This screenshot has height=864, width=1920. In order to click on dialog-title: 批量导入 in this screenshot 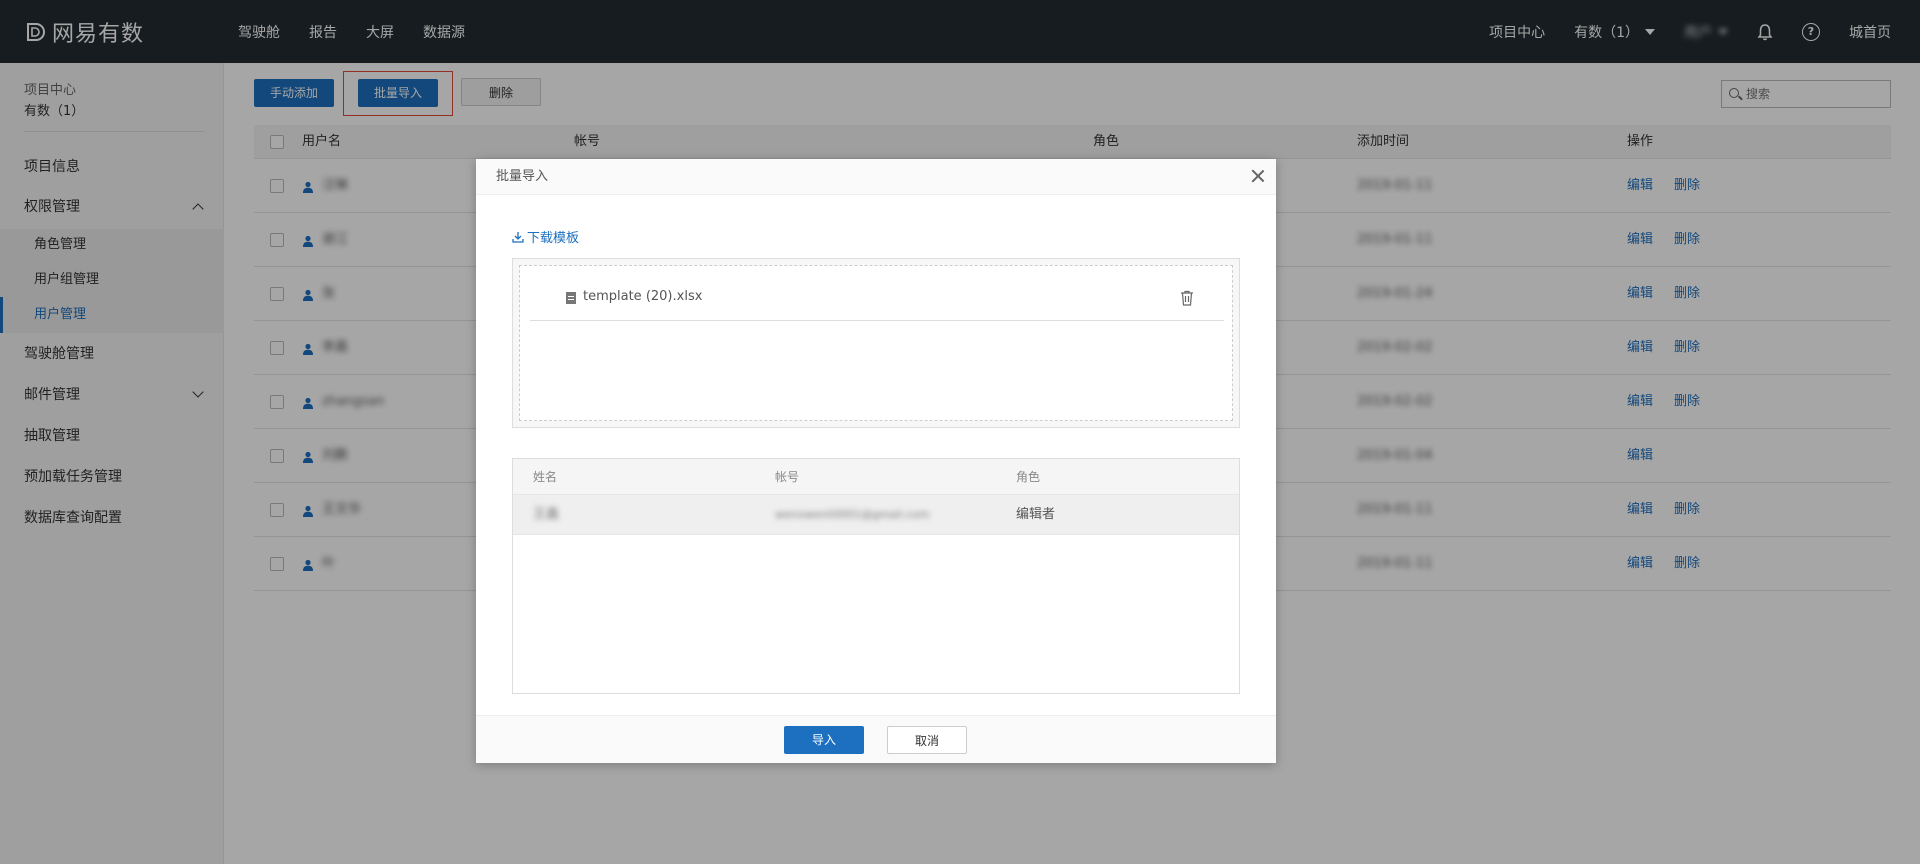, I will do `click(522, 176)`.